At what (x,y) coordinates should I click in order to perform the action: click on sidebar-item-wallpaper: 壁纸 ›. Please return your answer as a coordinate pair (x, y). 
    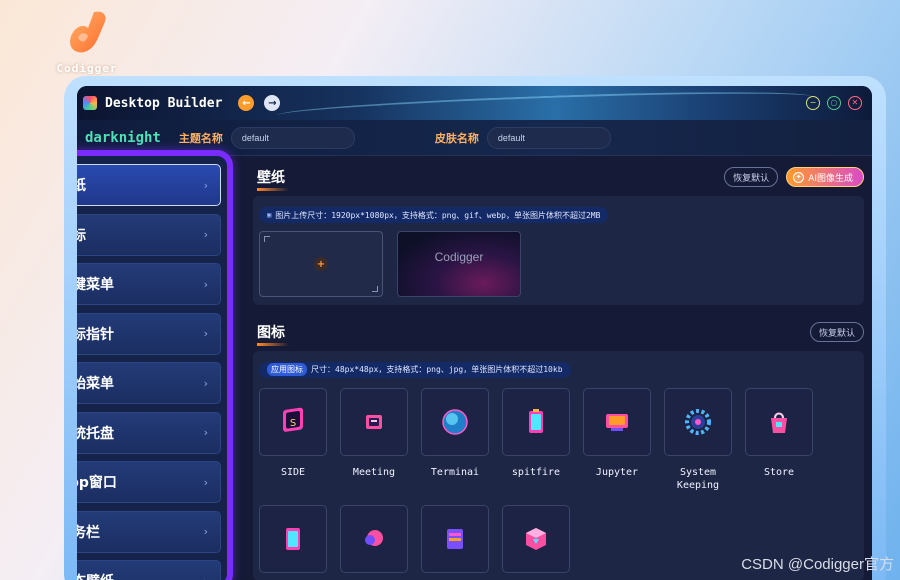
    Looking at the image, I should click on (149, 185).